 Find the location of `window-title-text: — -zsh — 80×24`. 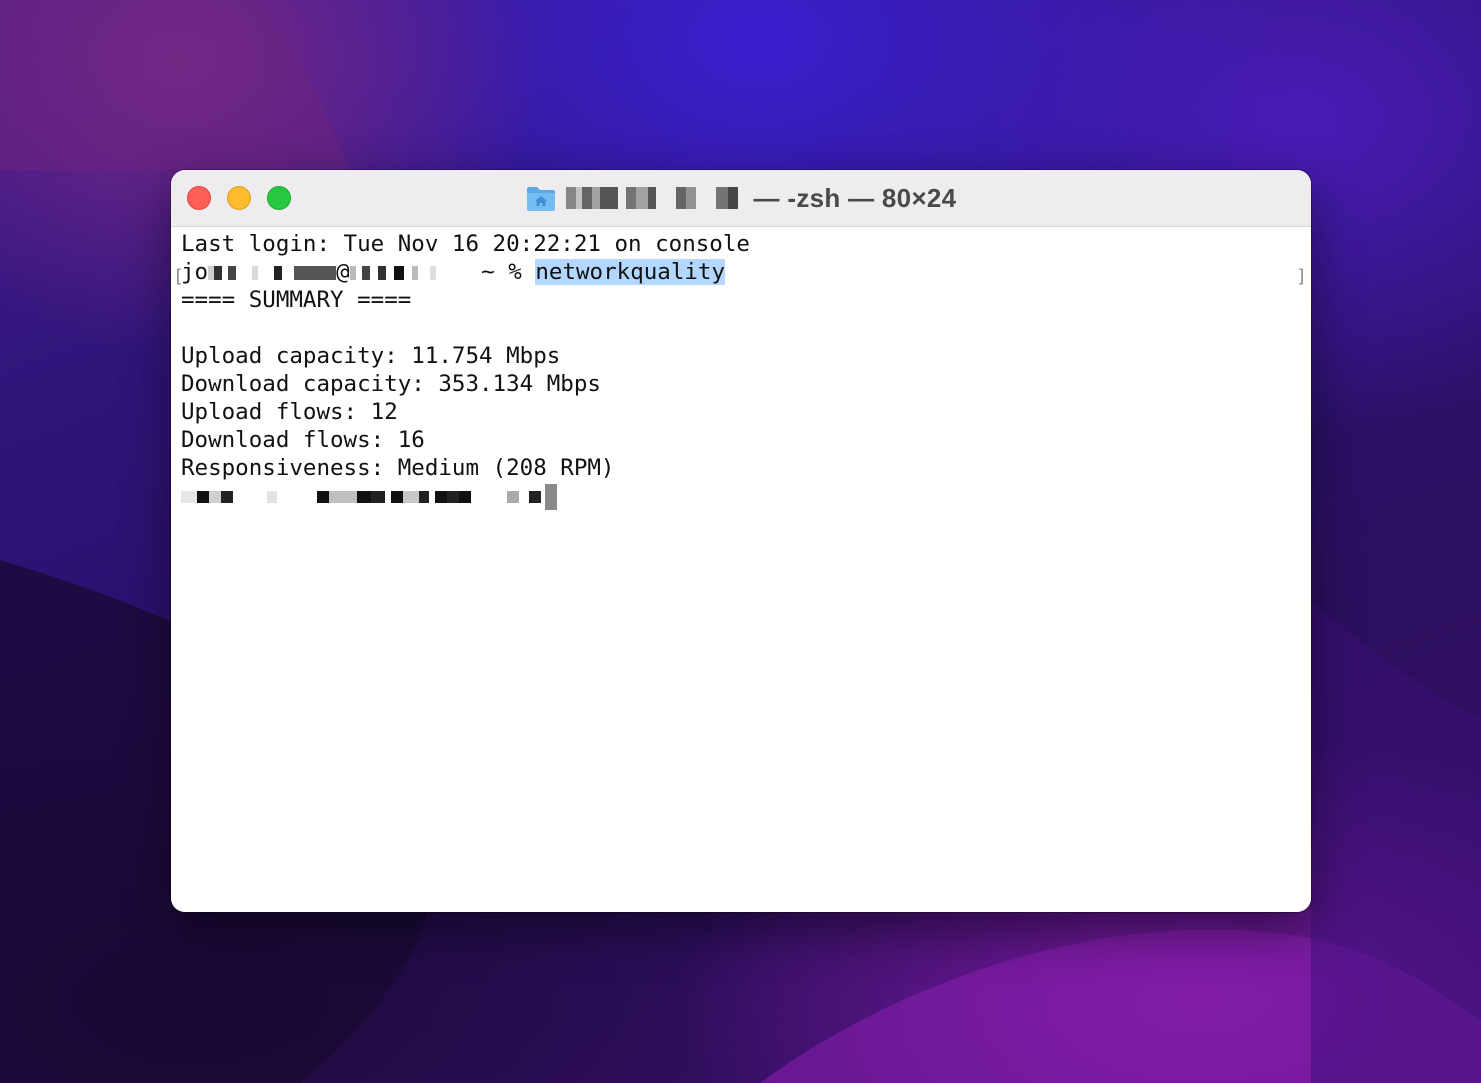

window-title-text: — -zsh — 80×24 is located at coordinates (855, 197).